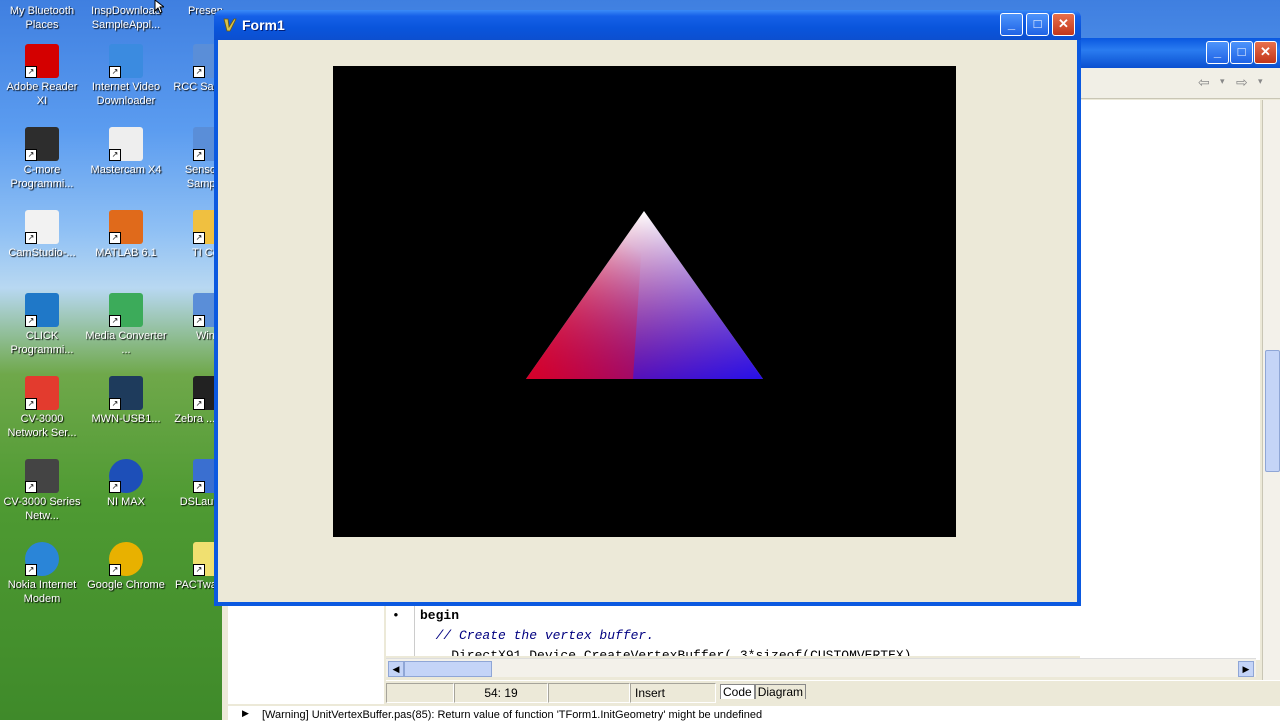  What do you see at coordinates (396, 615) in the screenshot?
I see `breakpoint-marker: •` at bounding box center [396, 615].